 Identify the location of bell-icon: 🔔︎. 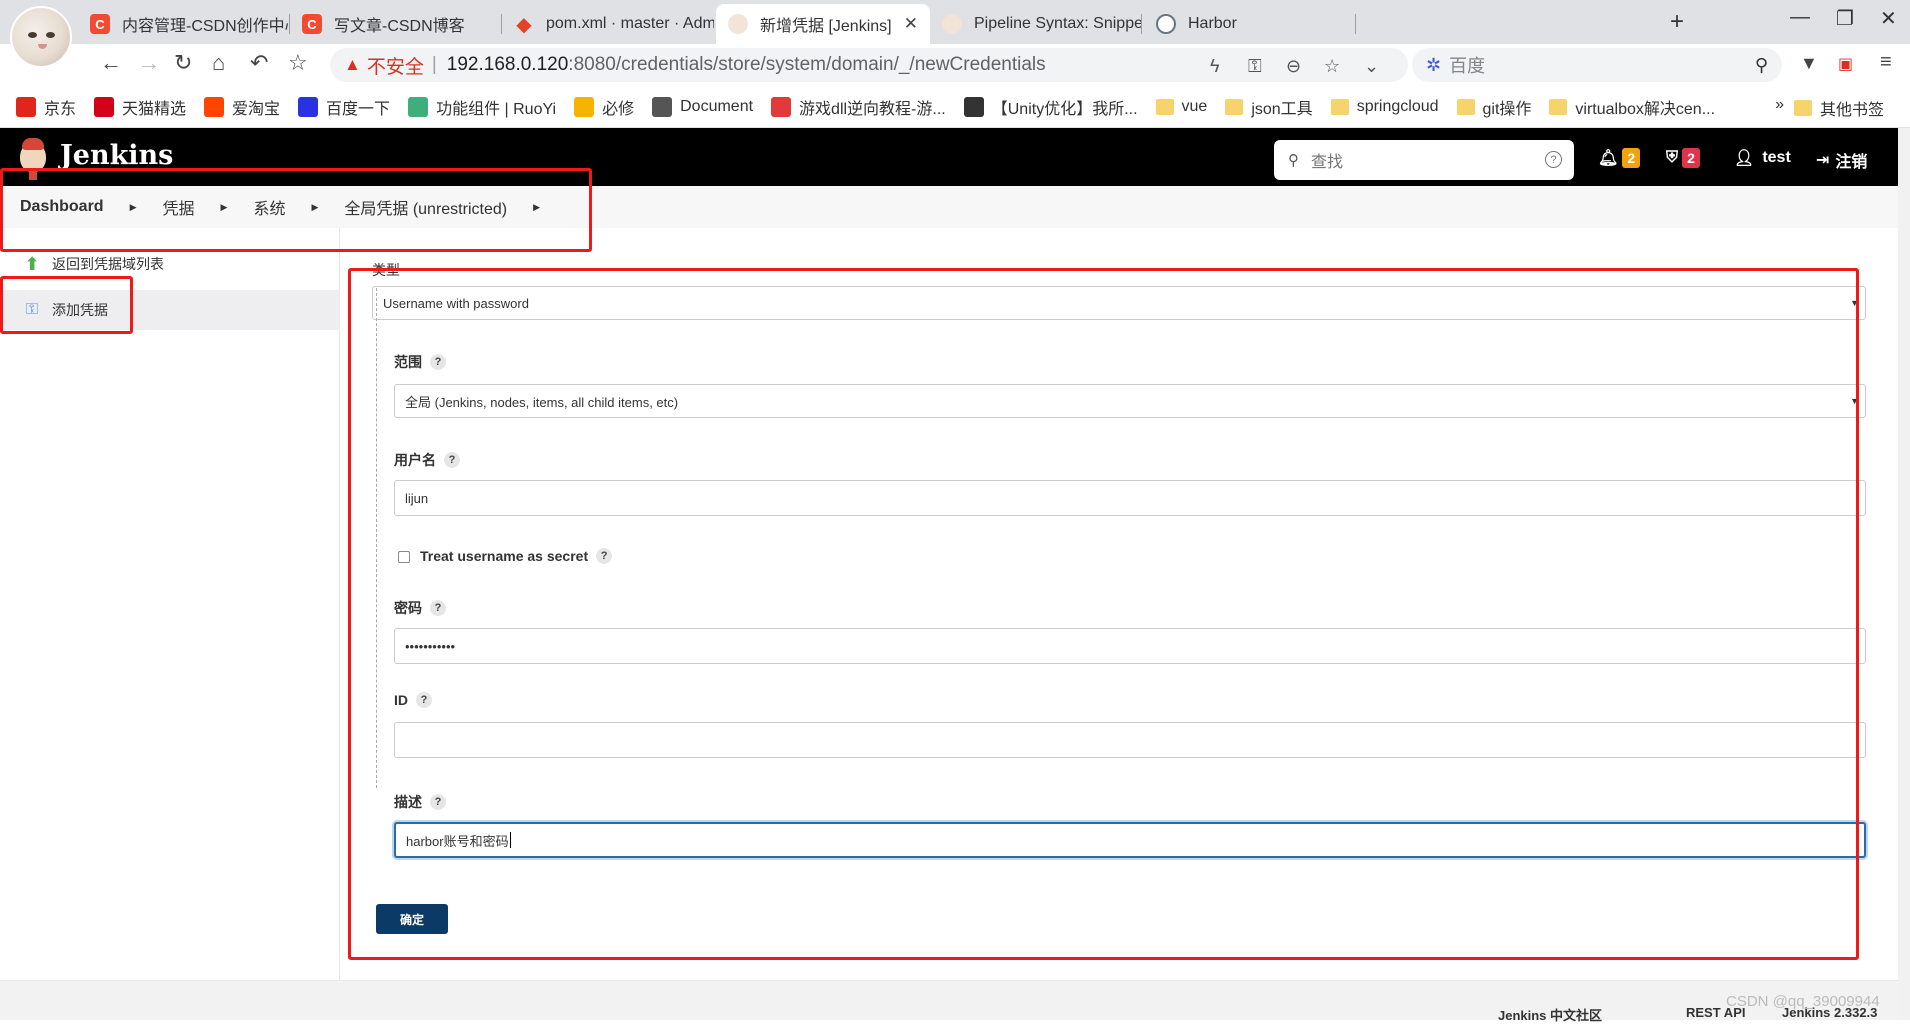
(1608, 158).